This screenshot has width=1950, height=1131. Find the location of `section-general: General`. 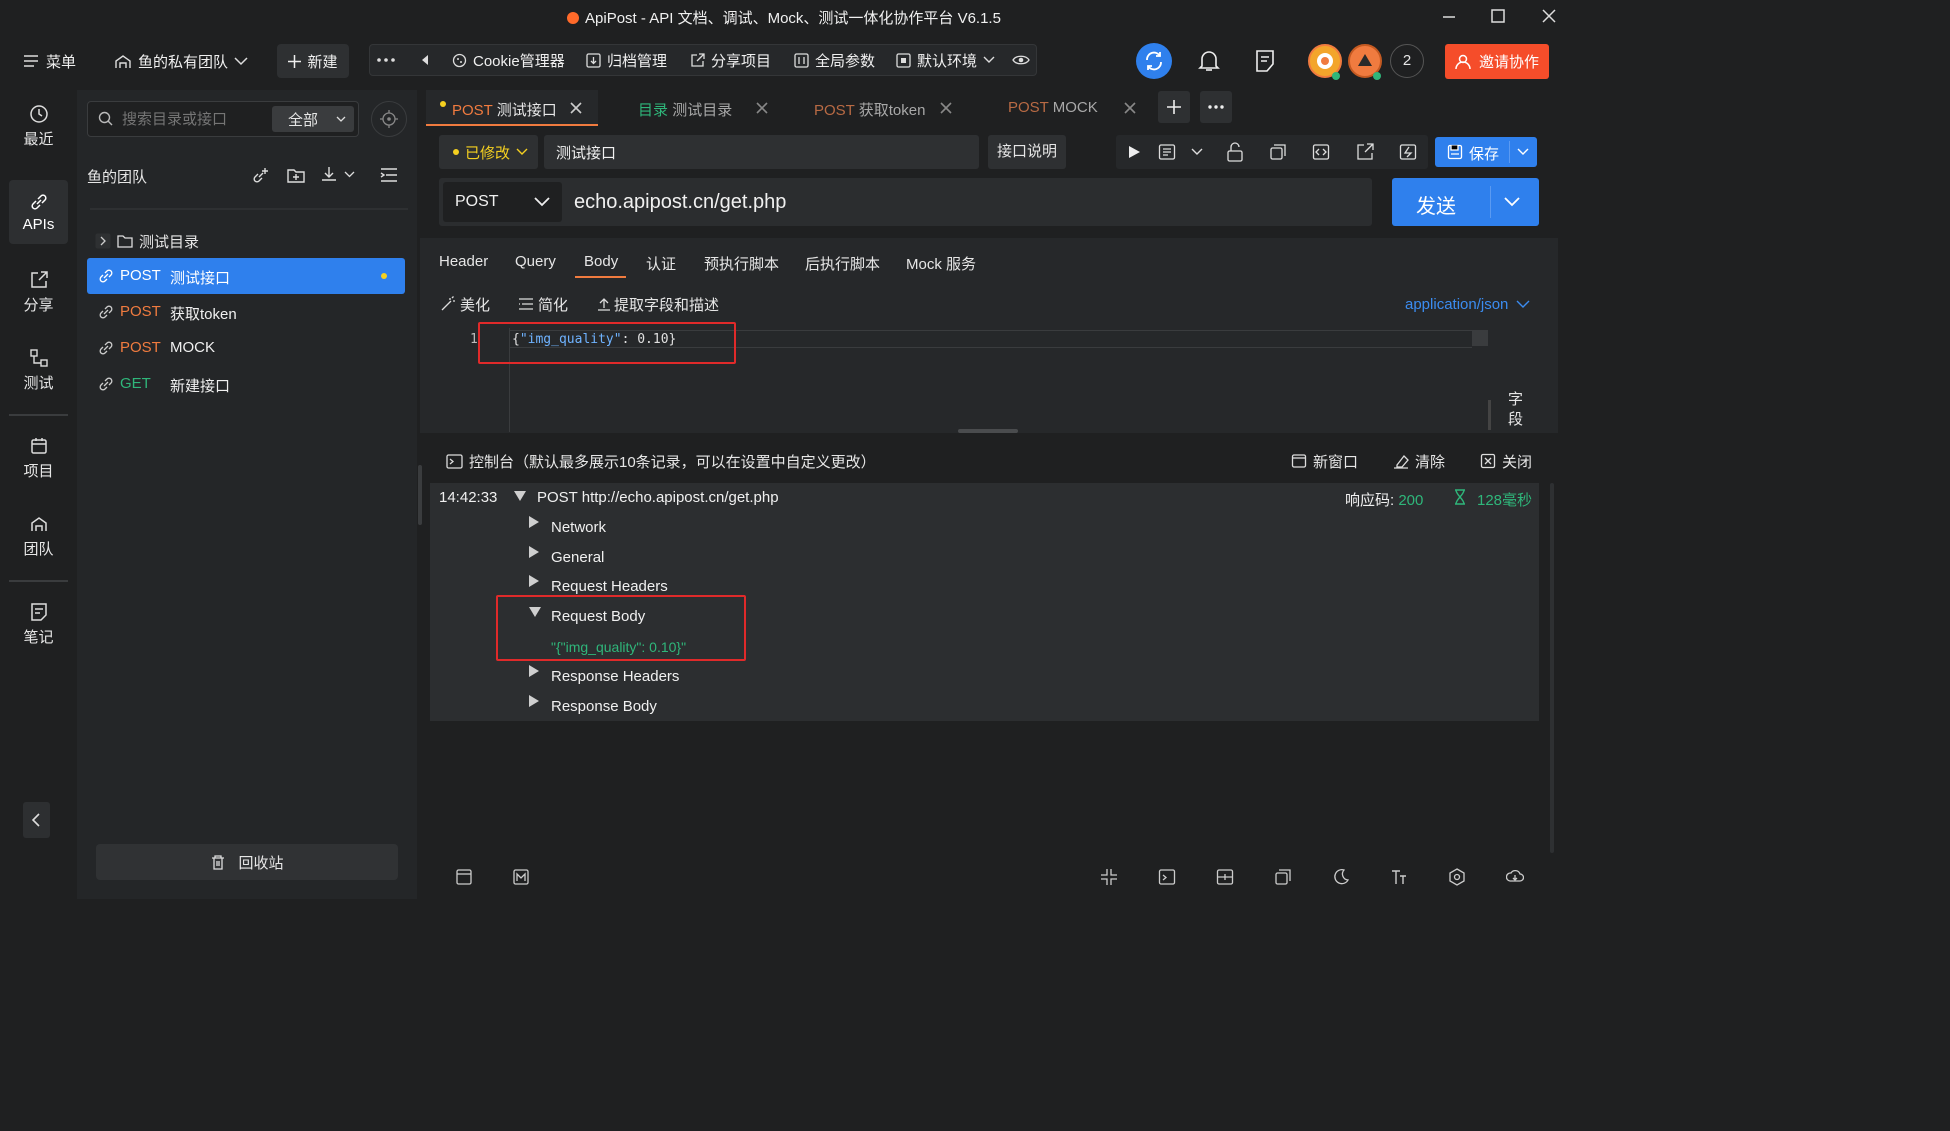

section-general: General is located at coordinates (577, 557).